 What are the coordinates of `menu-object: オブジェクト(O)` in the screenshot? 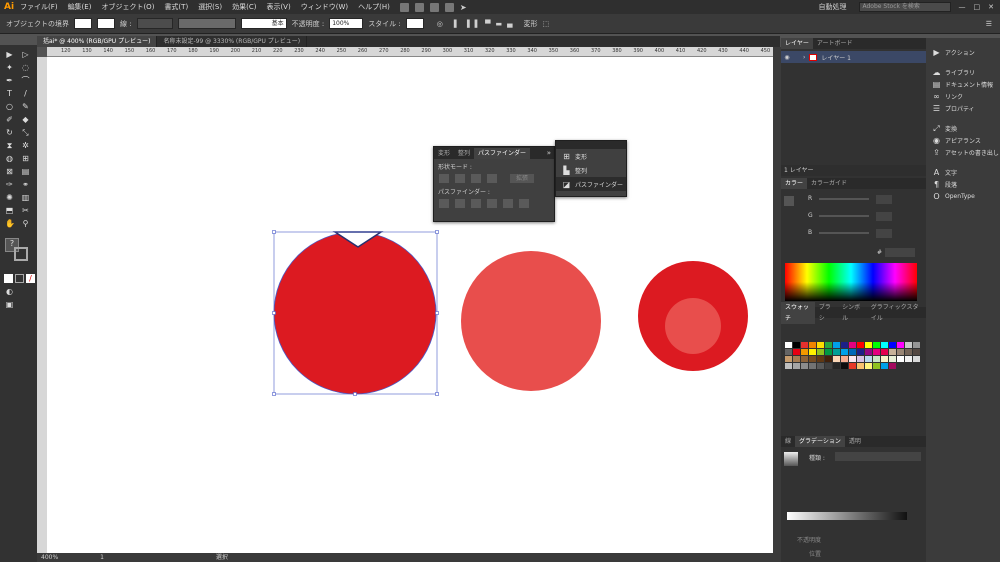 It's located at (127, 7).